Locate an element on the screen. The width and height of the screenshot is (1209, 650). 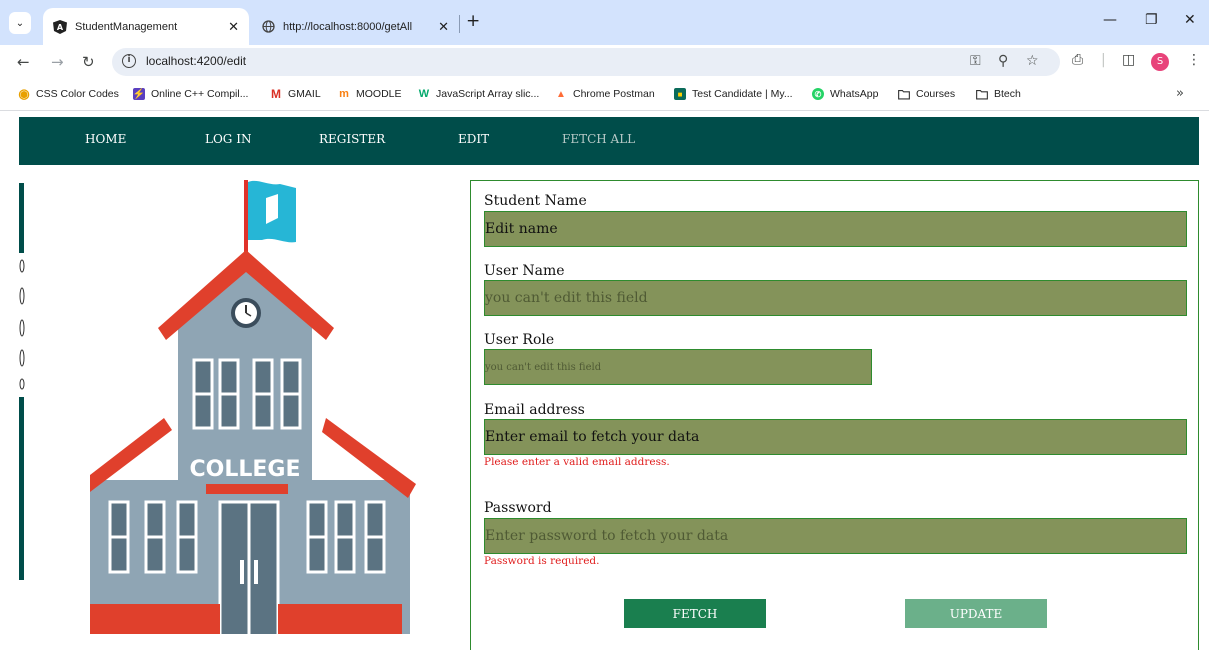
bookmark-label: GMAIL is located at coordinates (304, 94).